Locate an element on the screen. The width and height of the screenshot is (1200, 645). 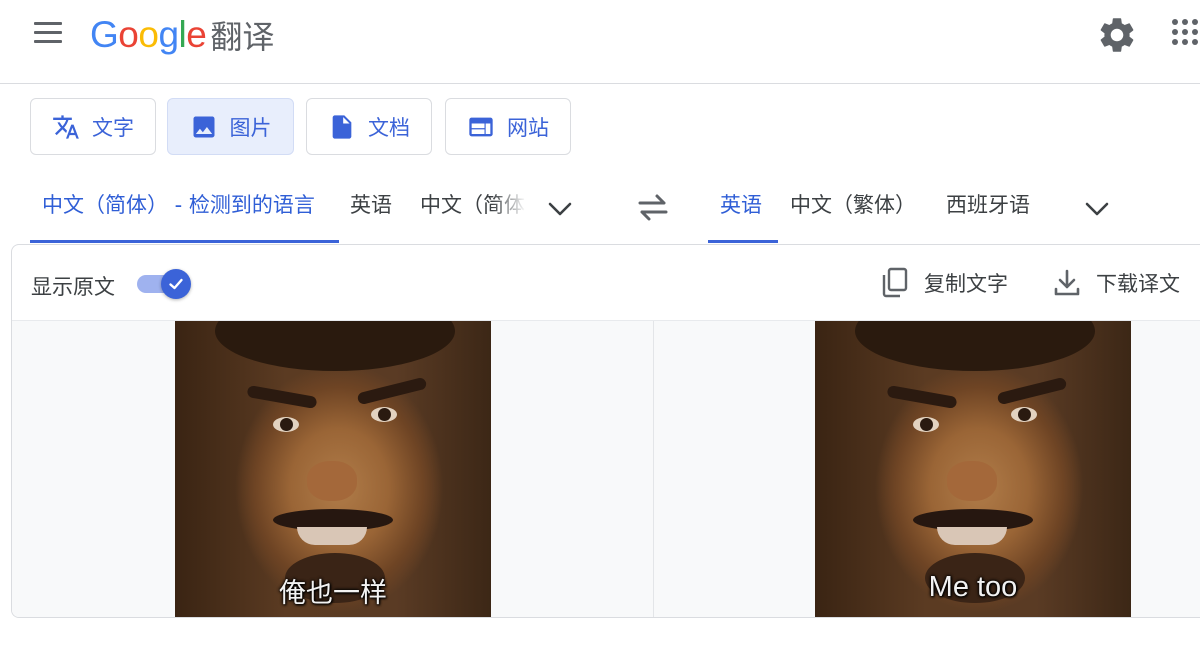
show-original-label: 显示原文 is located at coordinates (73, 287).